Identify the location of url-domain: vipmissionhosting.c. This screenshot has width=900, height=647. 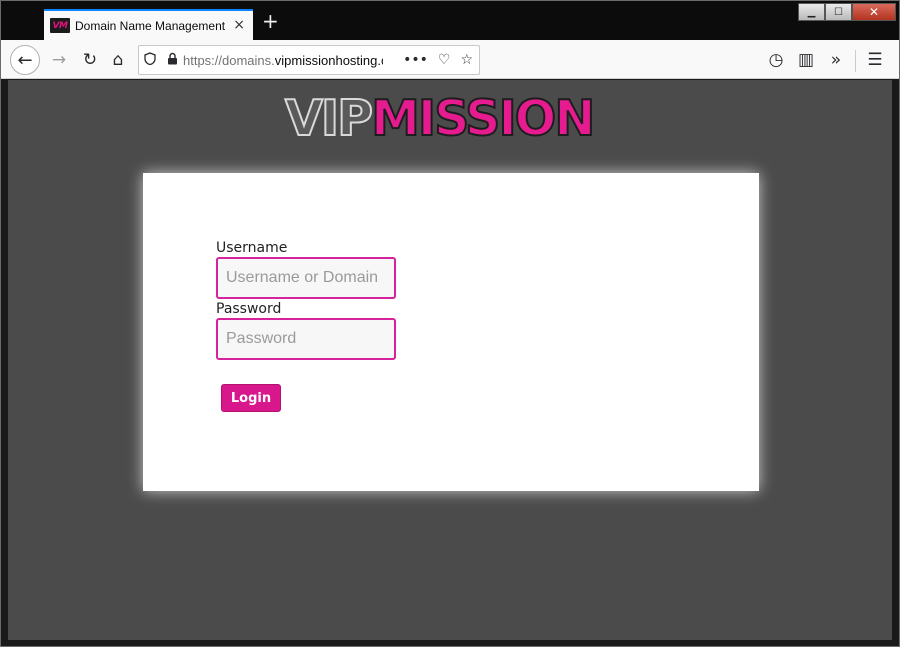
(328, 60).